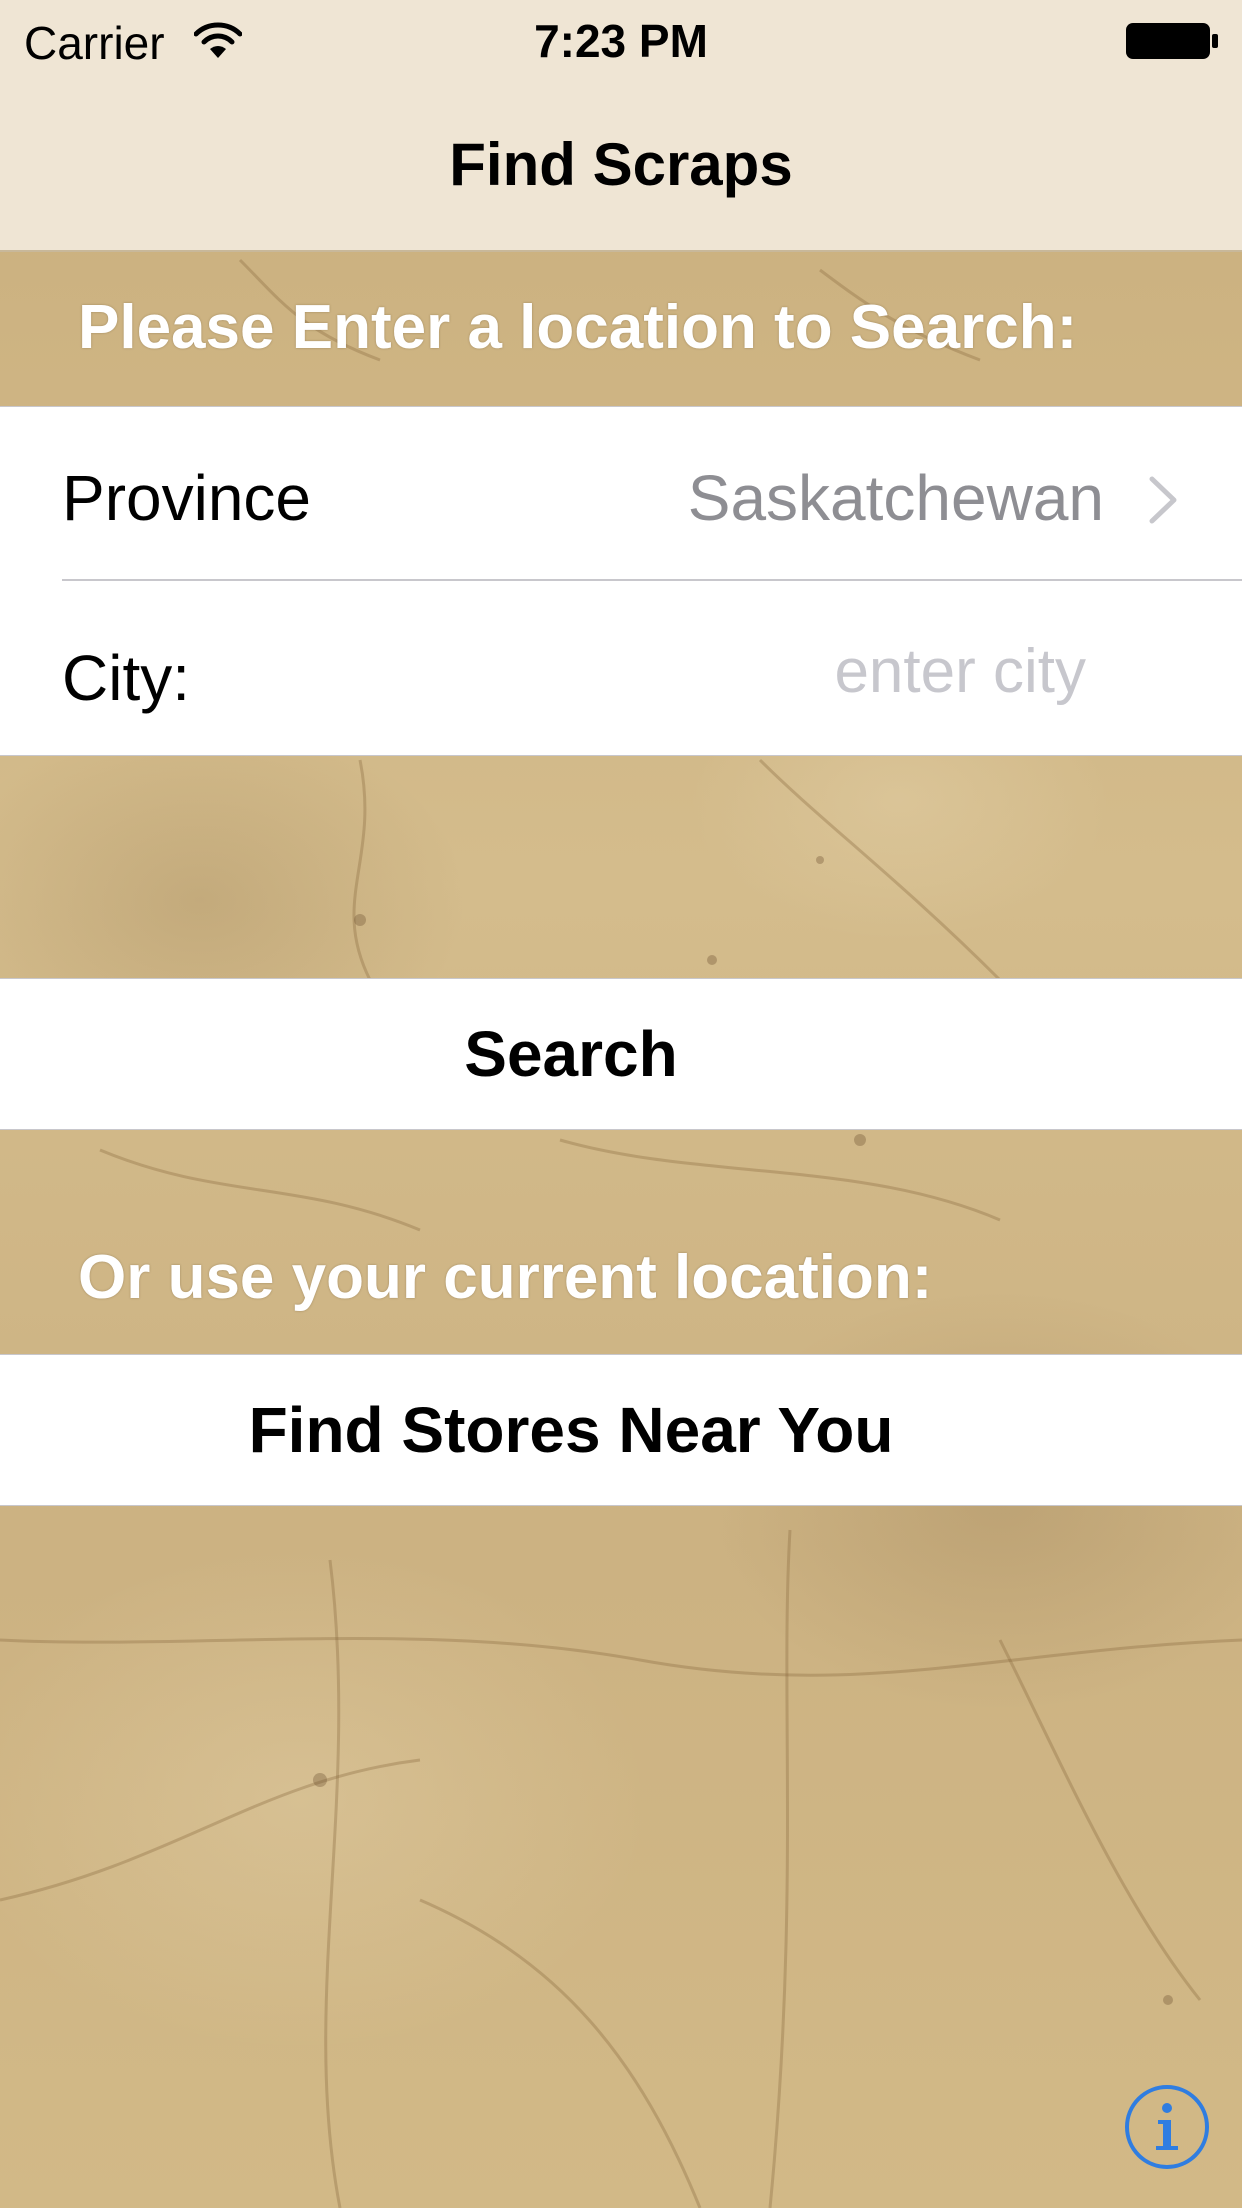 Image resolution: width=1242 pixels, height=2208 pixels. I want to click on current-location-header: Or use your current location:, so click(505, 1277).